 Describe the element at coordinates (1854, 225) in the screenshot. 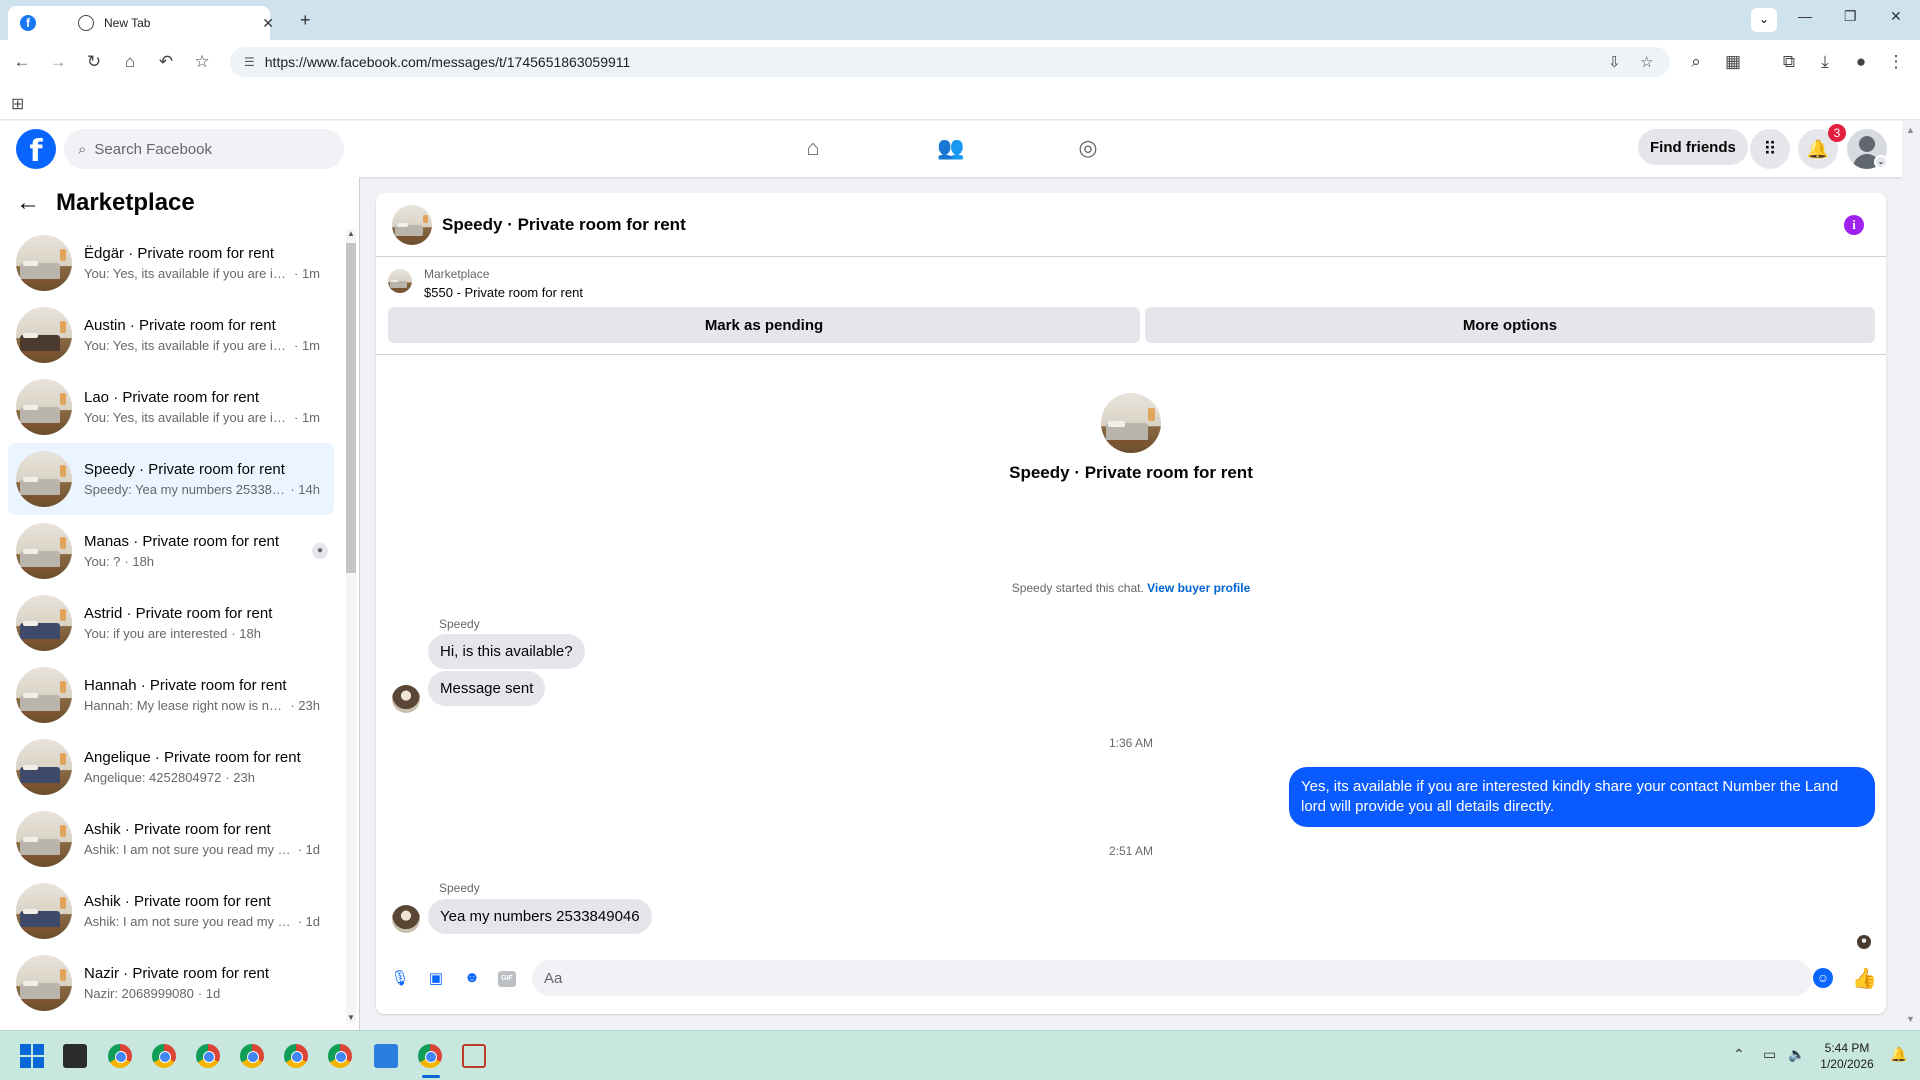

I see `info-icon: i` at that location.